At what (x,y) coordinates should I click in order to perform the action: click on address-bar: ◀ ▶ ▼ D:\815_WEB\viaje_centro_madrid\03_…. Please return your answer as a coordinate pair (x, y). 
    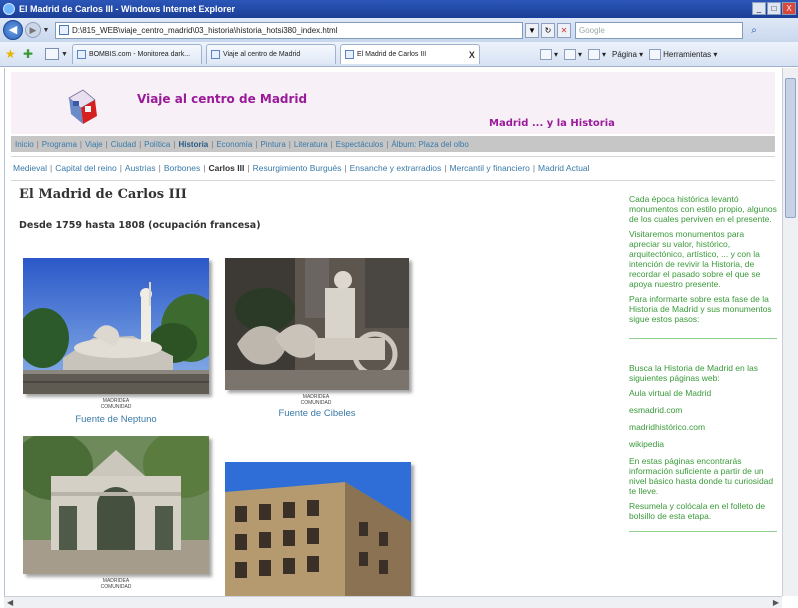
    Looking at the image, I should click on (399, 30).